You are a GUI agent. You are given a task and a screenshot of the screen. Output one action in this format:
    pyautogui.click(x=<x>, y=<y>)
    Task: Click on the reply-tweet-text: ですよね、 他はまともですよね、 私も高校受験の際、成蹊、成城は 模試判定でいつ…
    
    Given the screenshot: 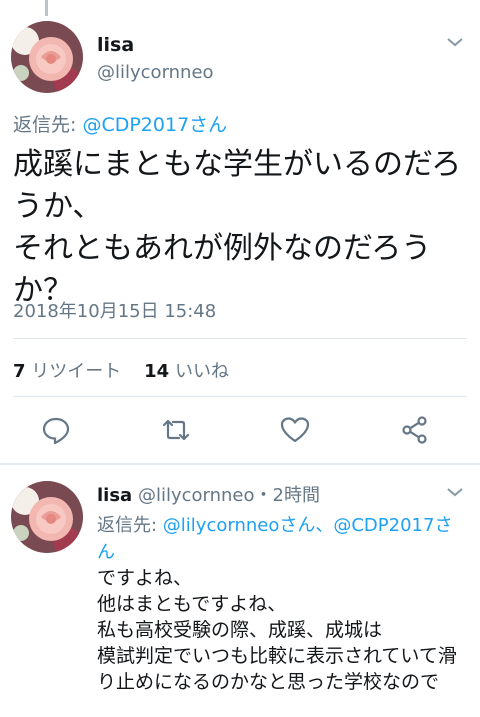 What is the action you would take?
    pyautogui.click(x=277, y=630)
    